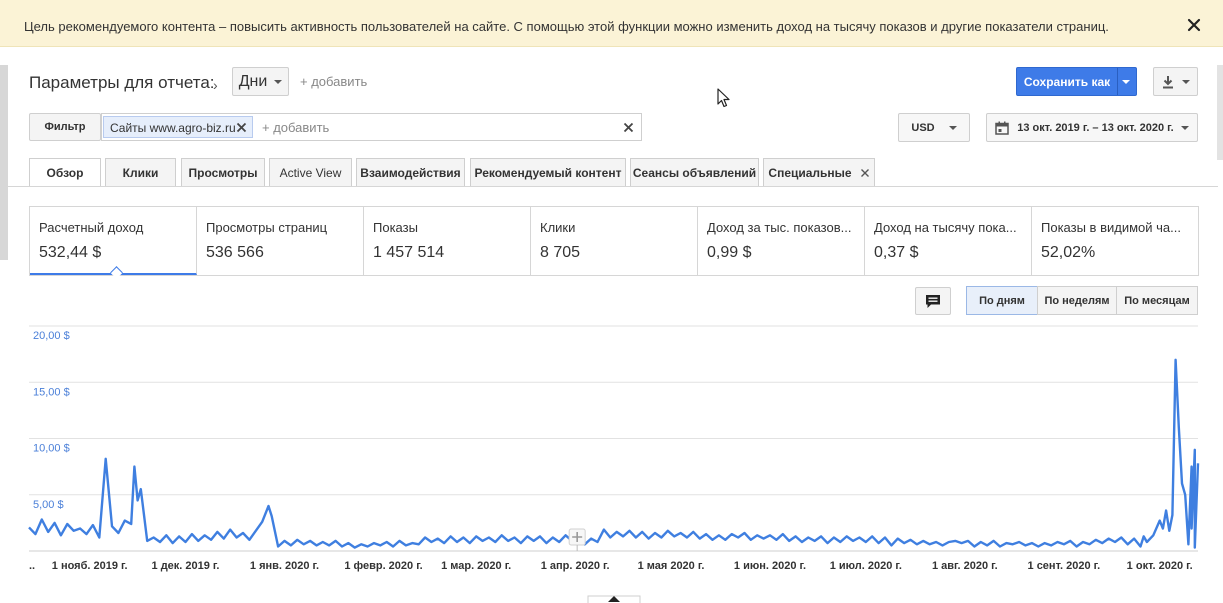  Describe the element at coordinates (1002, 300) in the screenshot. I see `period-days-button: По дням` at that location.